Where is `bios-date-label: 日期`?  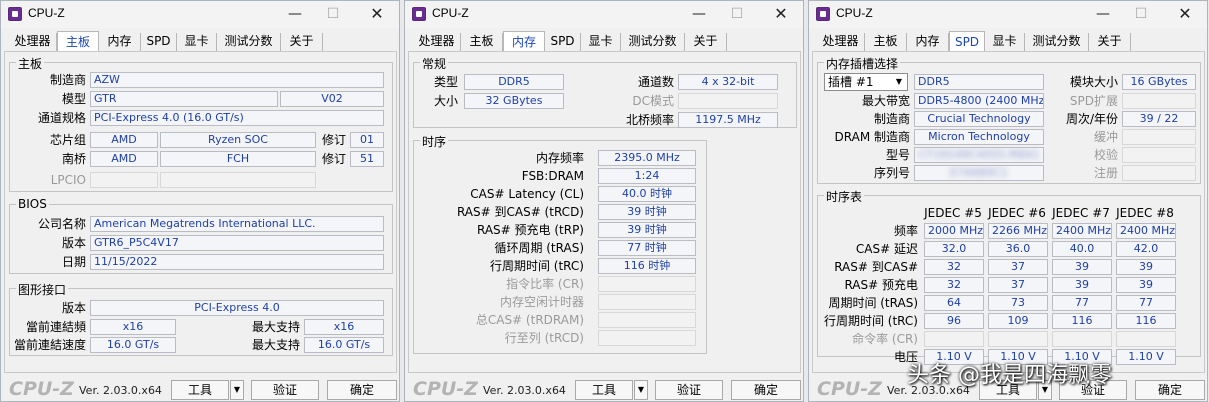
bios-date-label: 日期 is located at coordinates (73, 262).